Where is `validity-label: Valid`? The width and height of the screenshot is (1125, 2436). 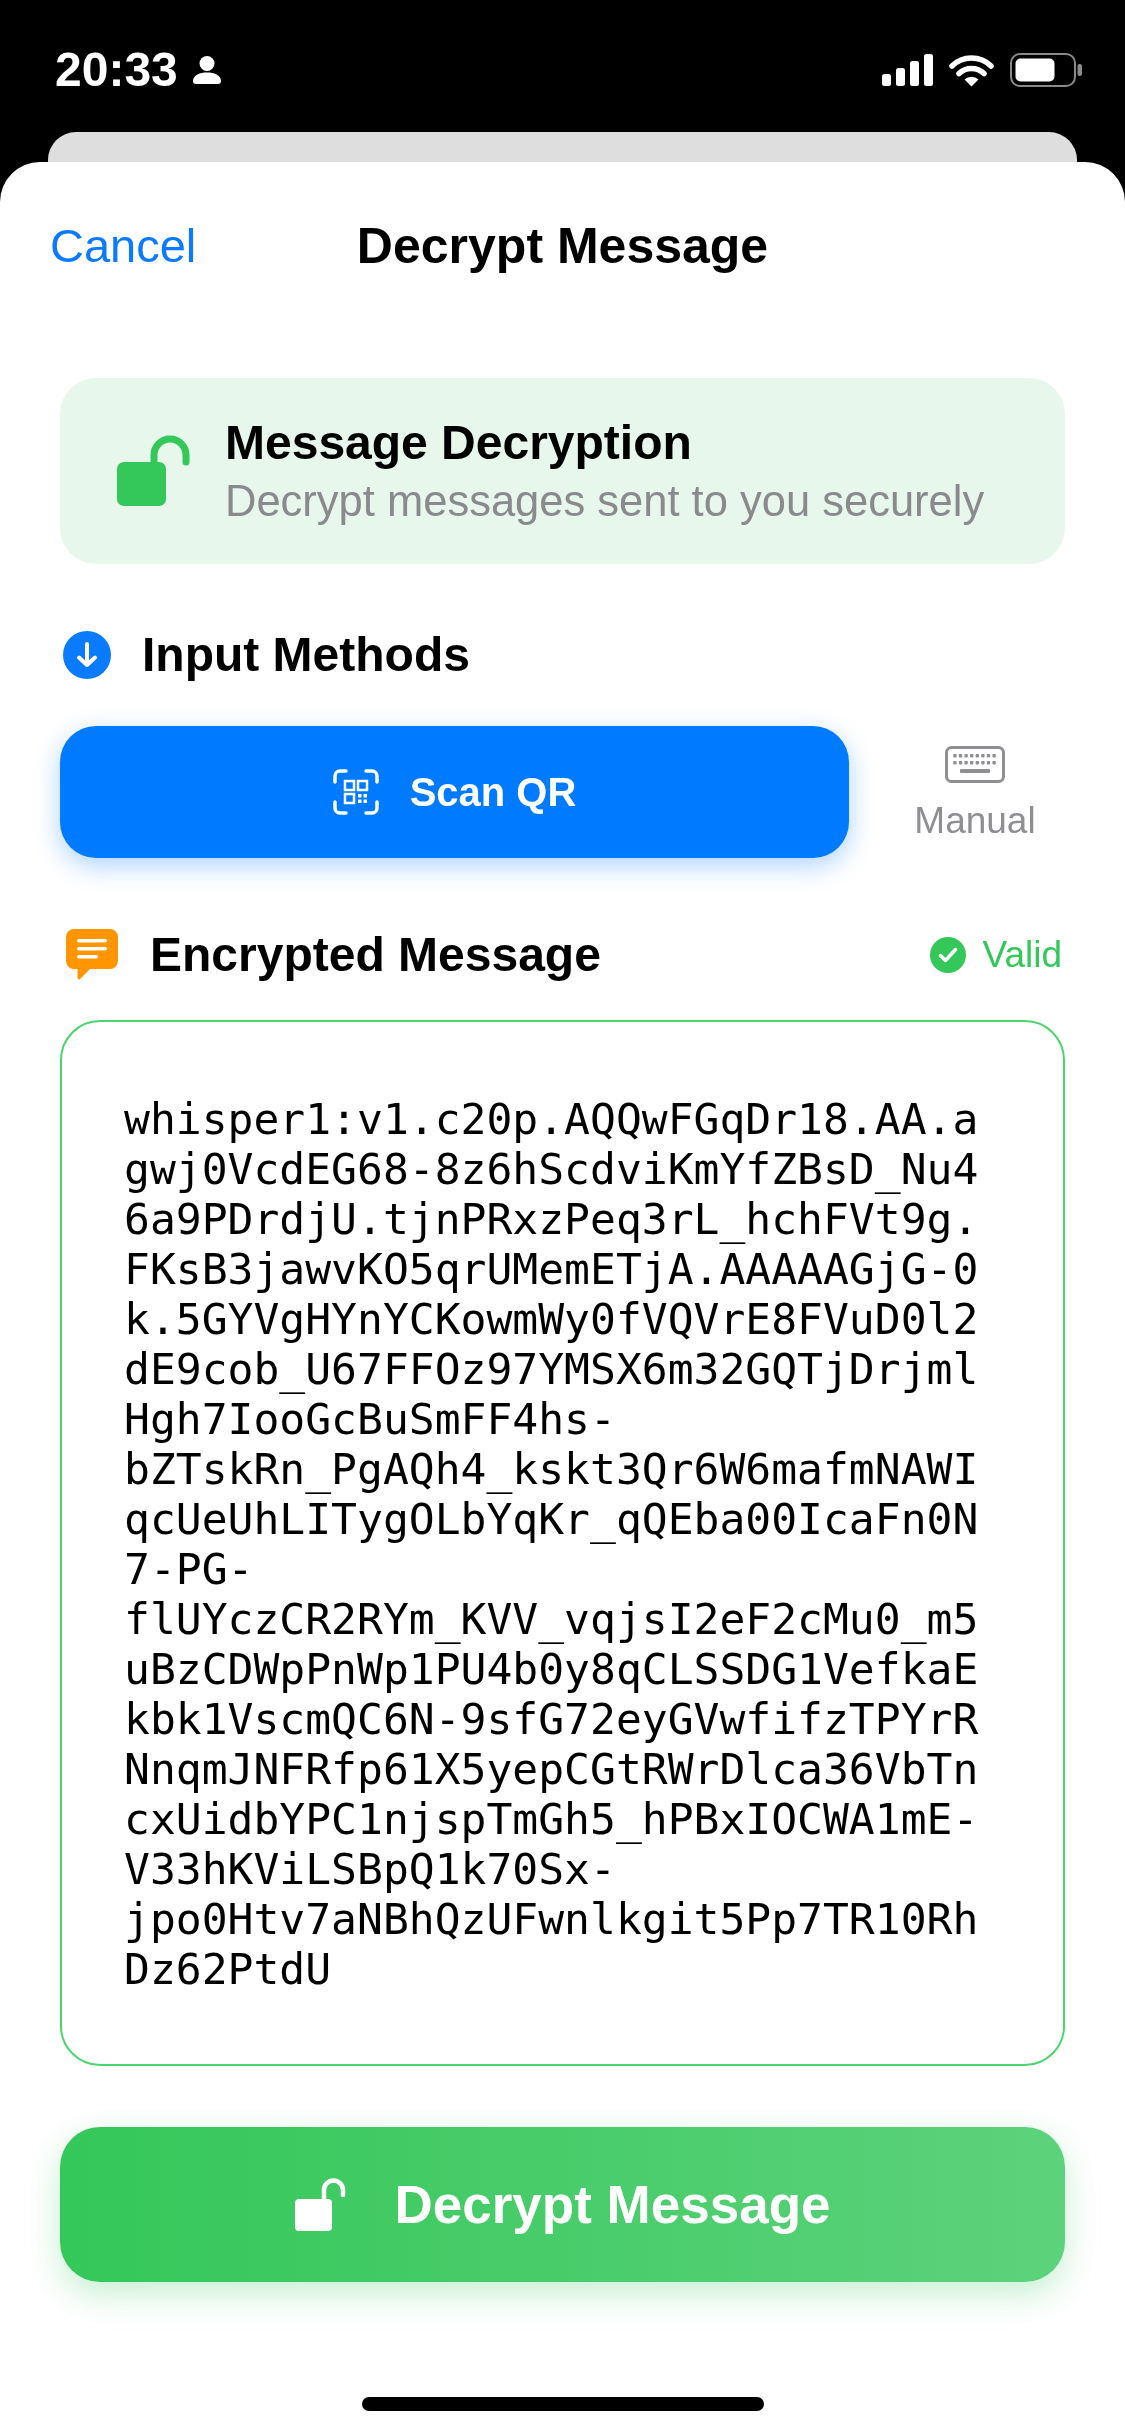
validity-label: Valid is located at coordinates (1022, 955).